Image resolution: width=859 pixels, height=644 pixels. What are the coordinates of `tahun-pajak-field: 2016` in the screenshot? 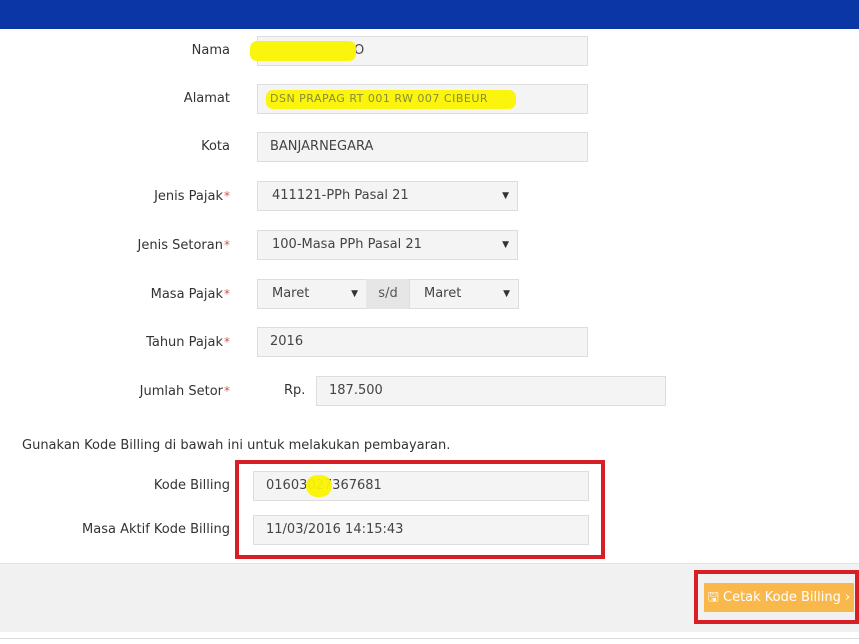 It's located at (422, 342).